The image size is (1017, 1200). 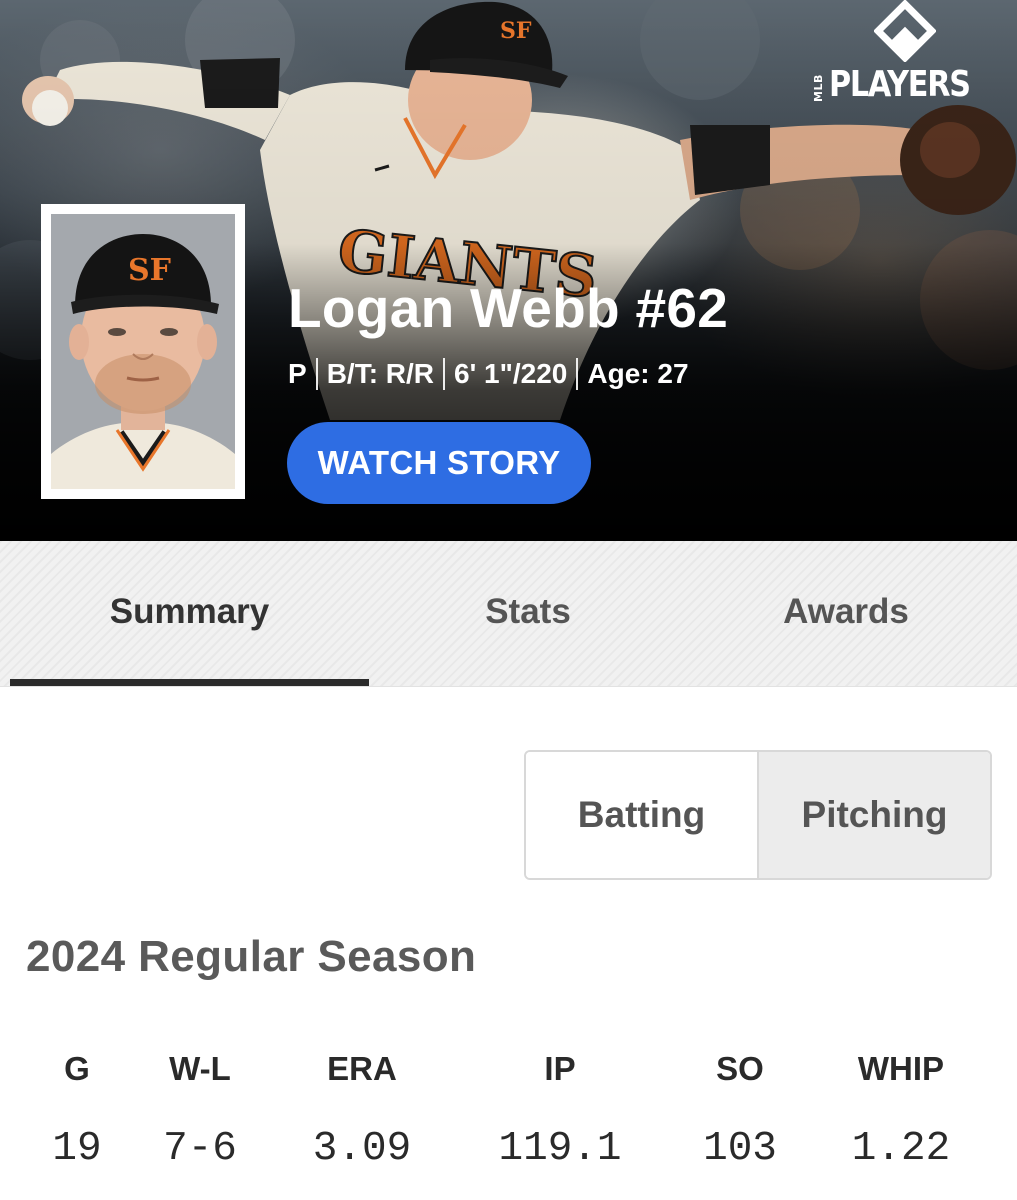 I want to click on player-name: Logan Webb #62, so click(x=508, y=308).